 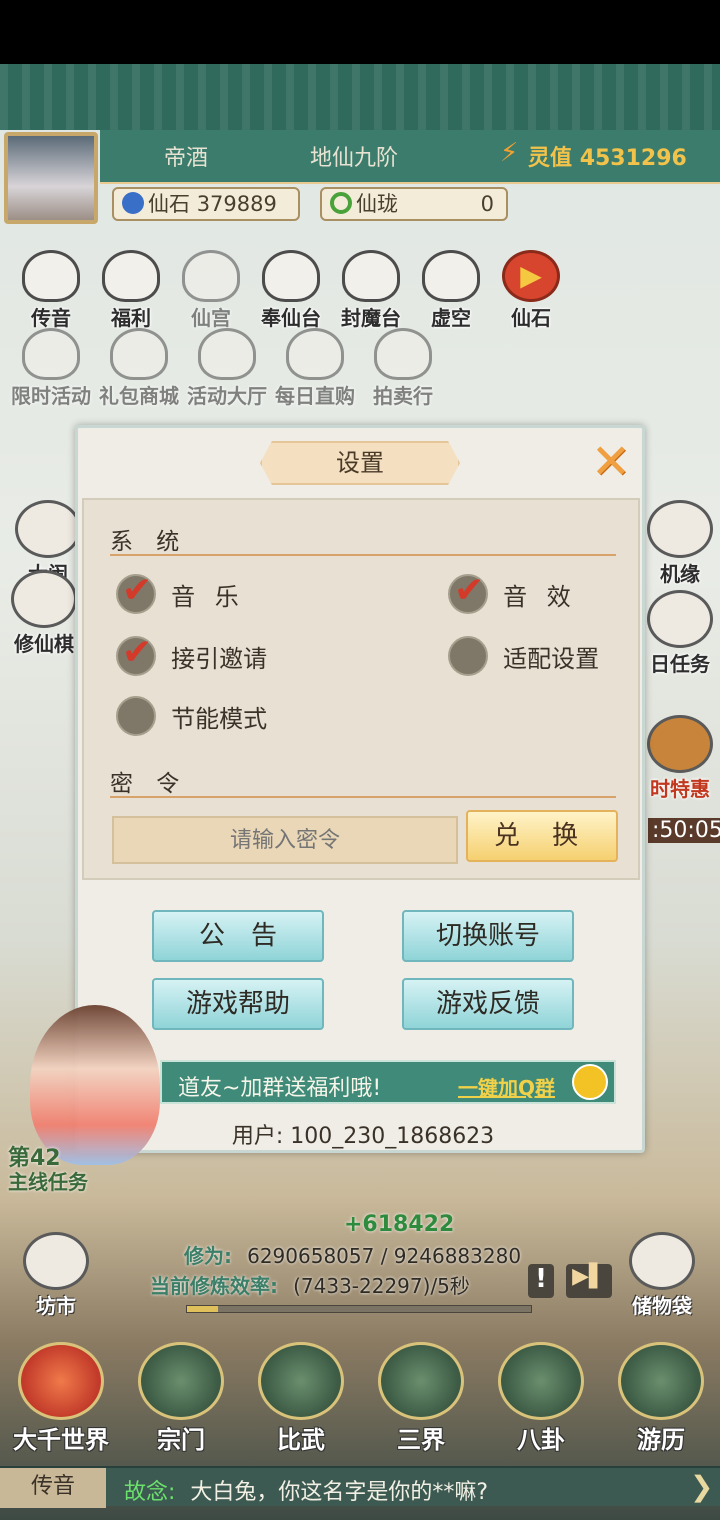 I want to click on feature-paimaihang: 拍卖行, so click(x=403, y=368).